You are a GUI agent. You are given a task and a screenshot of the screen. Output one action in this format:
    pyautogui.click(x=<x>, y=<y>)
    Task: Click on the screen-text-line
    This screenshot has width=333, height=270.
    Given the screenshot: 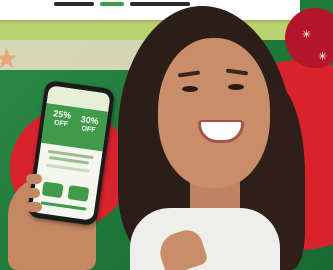 What is the action you would take?
    pyautogui.click(x=67, y=168)
    